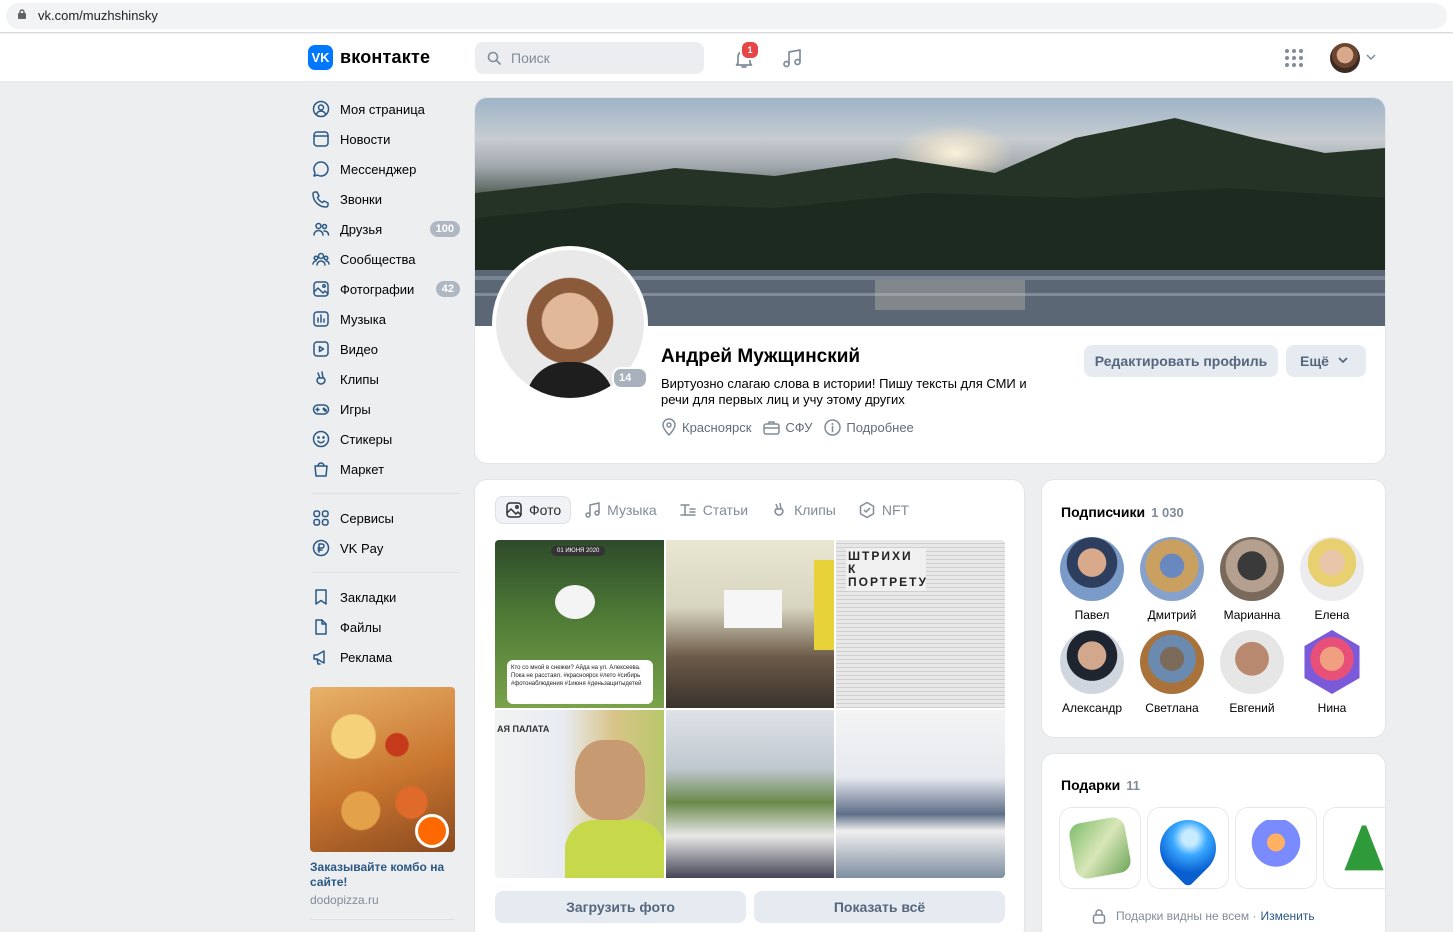  What do you see at coordinates (1332, 708) in the screenshot?
I see `follower-name: Нина` at bounding box center [1332, 708].